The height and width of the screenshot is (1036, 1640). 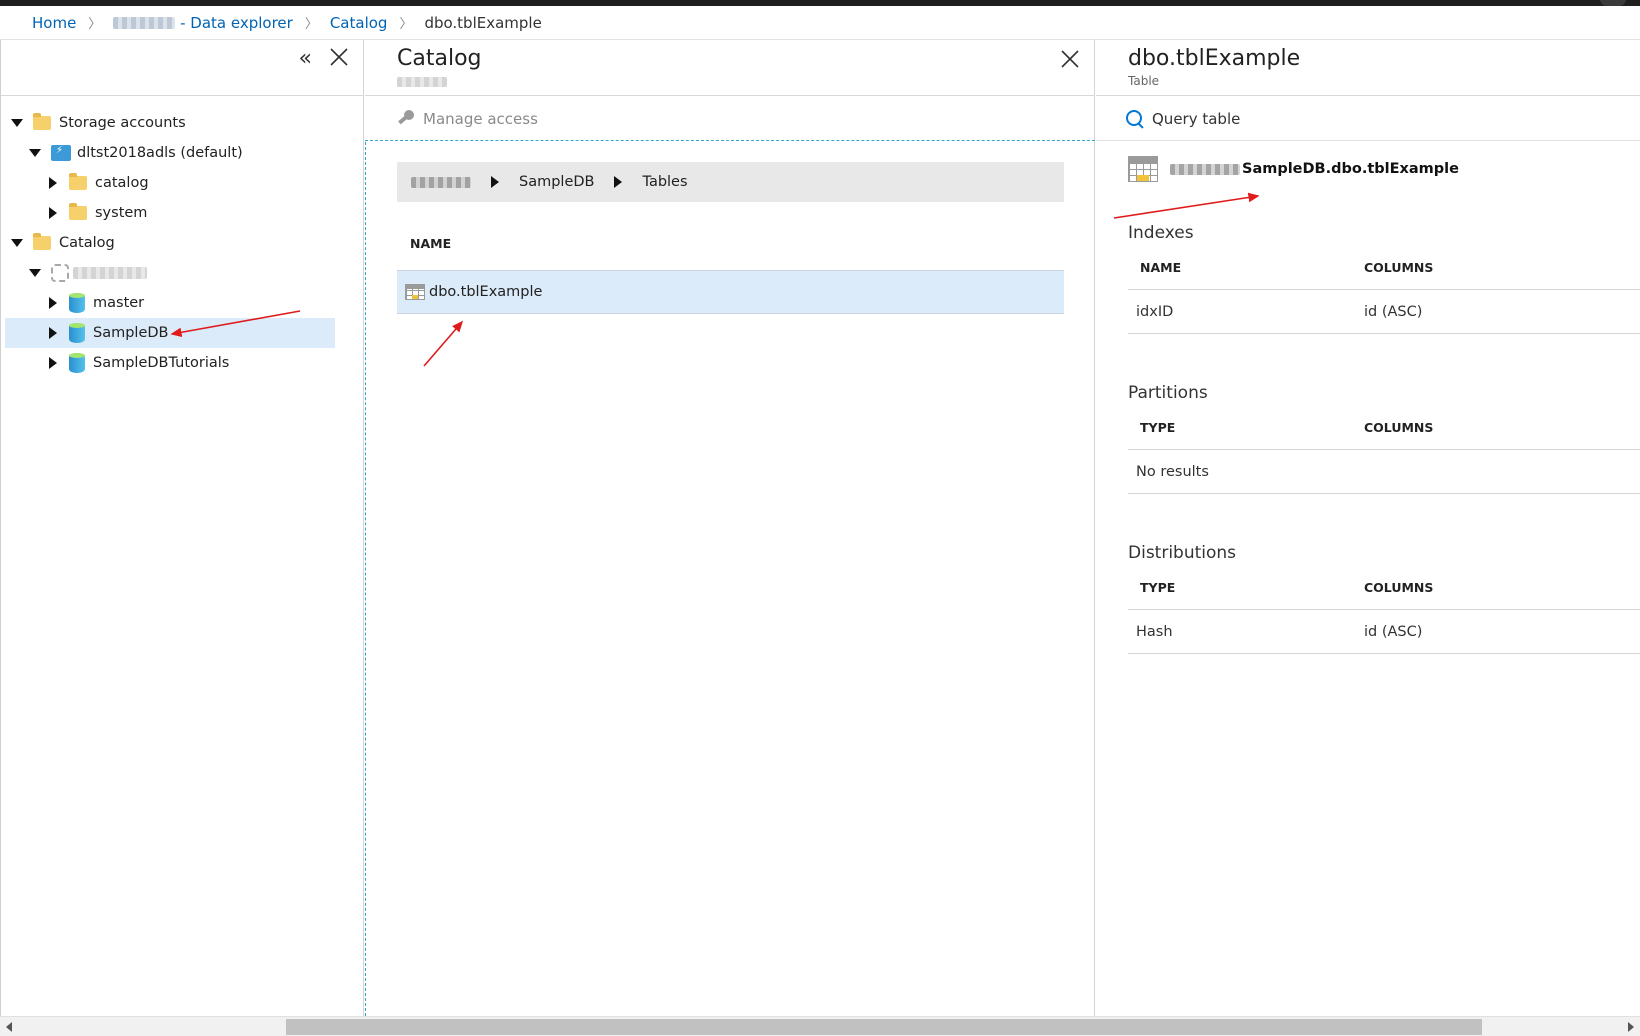 I want to click on table-row: dbo.tblExample, so click(x=730, y=292).